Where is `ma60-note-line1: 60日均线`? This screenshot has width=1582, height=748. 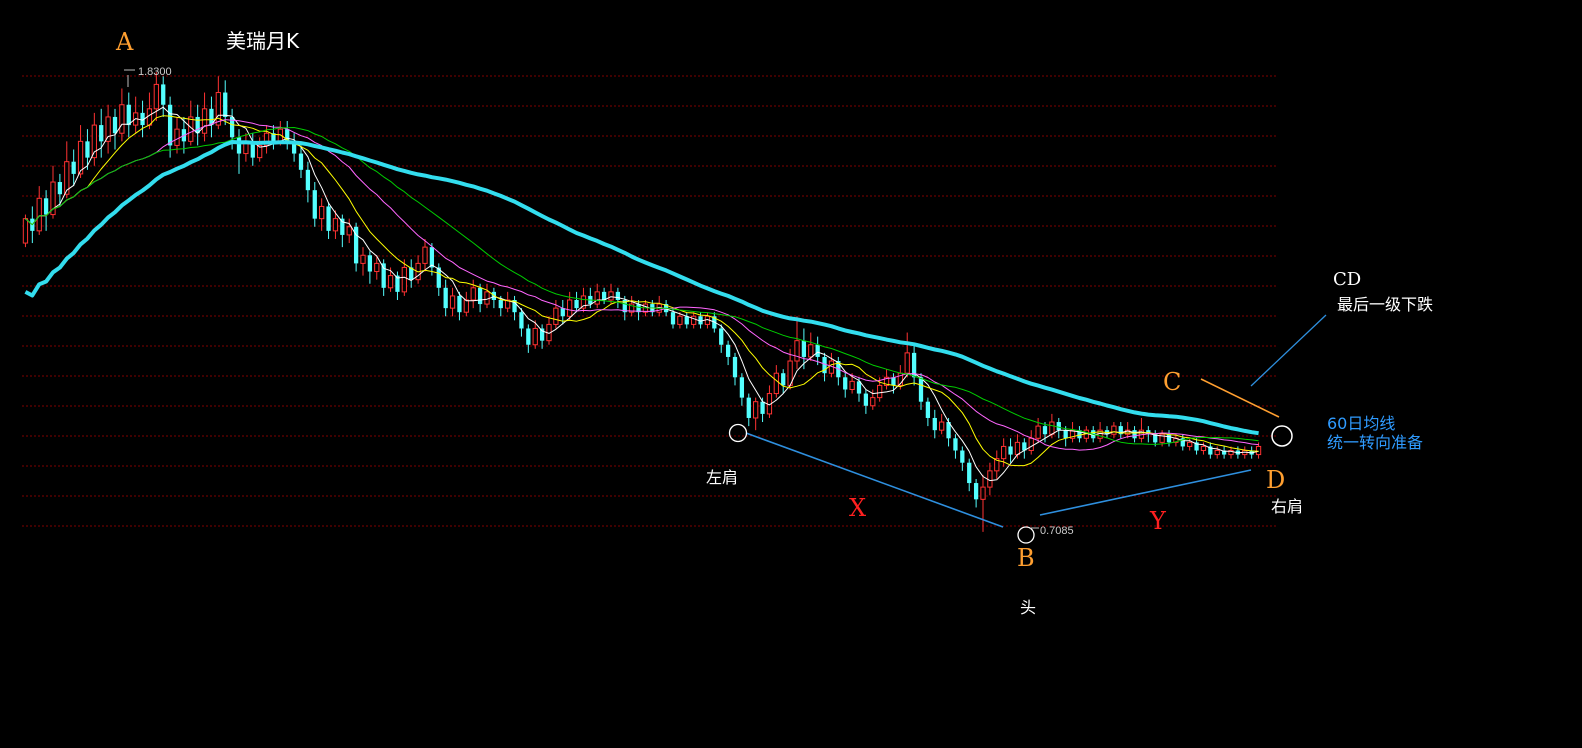
ma60-note-line1: 60日均线 is located at coordinates (1361, 423).